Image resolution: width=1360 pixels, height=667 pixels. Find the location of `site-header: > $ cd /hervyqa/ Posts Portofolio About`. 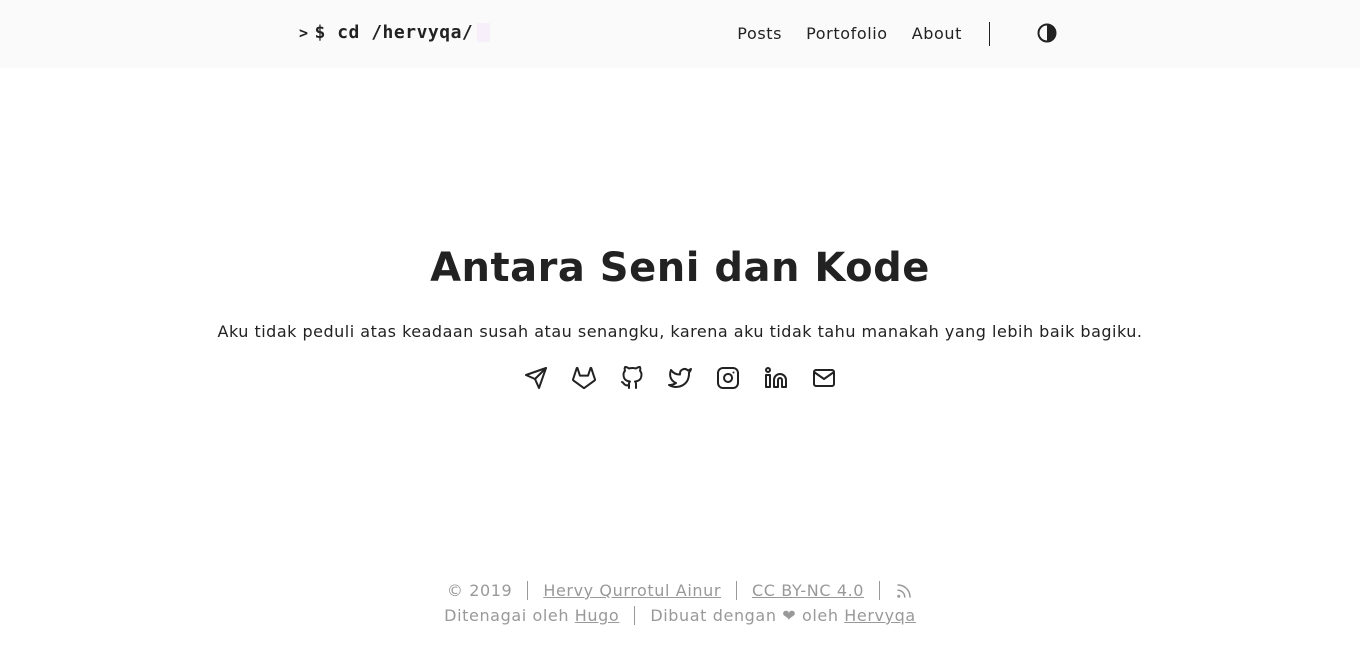

site-header: > $ cd /hervyqa/ Posts Portofolio About is located at coordinates (680, 34).